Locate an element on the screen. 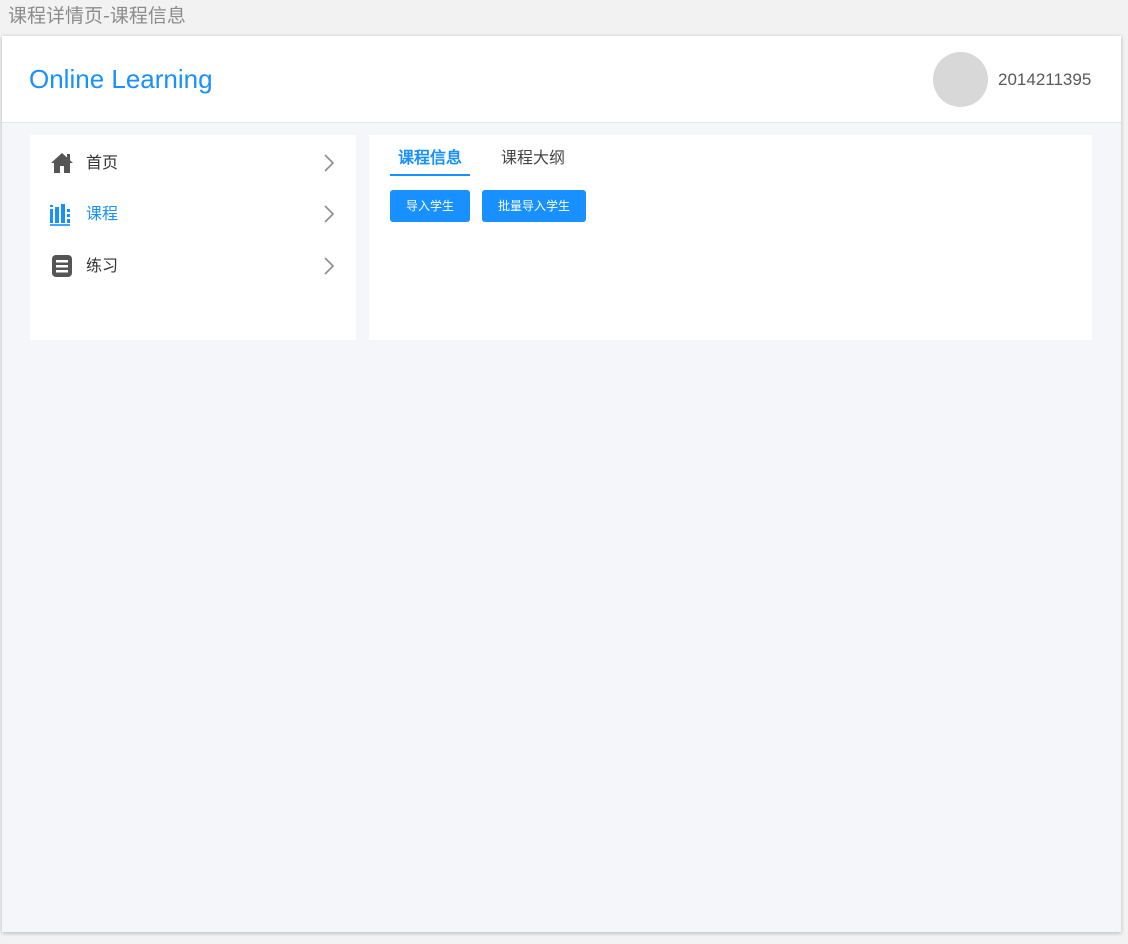 Image resolution: width=1128 pixels, height=944 pixels. avatar is located at coordinates (960, 79).